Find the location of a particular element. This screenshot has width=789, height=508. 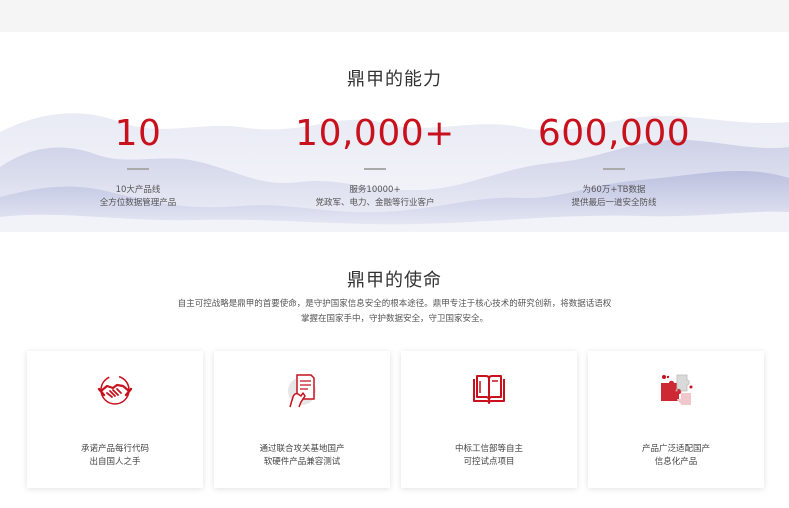

puzzle-icon is located at coordinates (677, 389).